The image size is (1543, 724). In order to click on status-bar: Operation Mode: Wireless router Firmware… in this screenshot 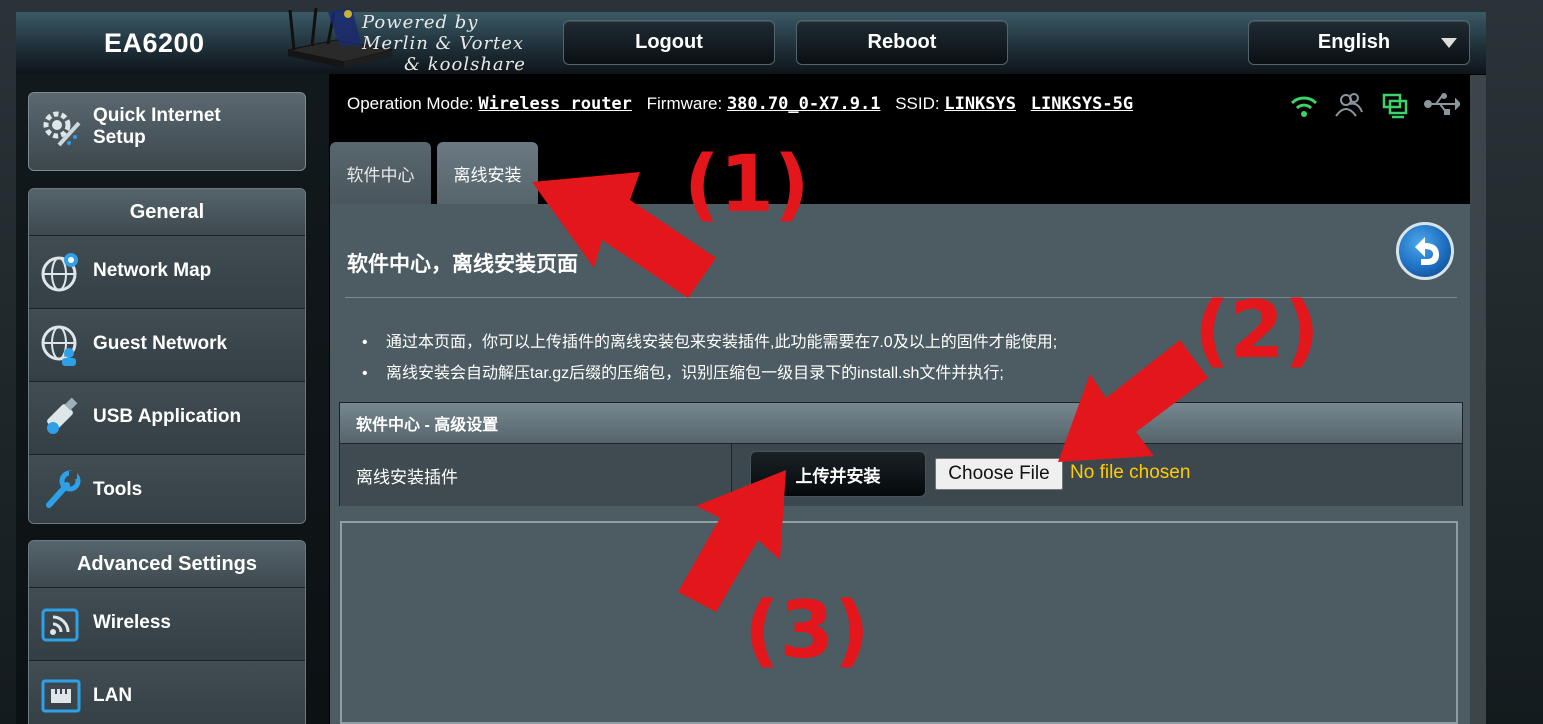, I will do `click(740, 104)`.